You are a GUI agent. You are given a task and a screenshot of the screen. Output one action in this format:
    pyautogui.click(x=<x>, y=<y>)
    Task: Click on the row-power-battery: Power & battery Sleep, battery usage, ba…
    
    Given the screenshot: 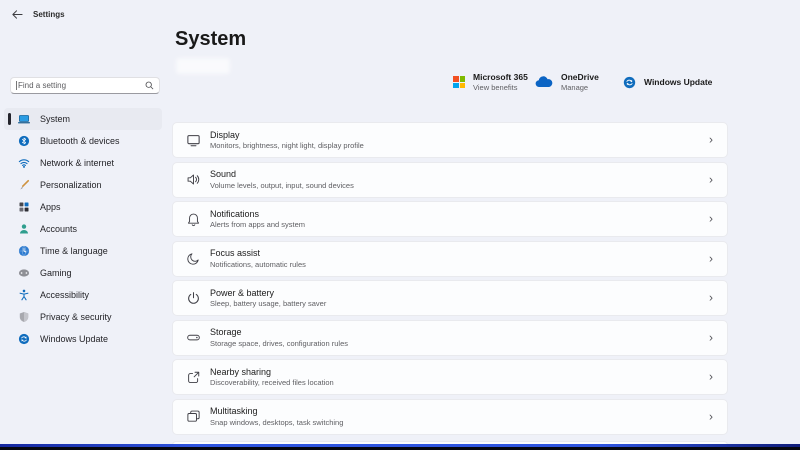 What is the action you would take?
    pyautogui.click(x=450, y=298)
    